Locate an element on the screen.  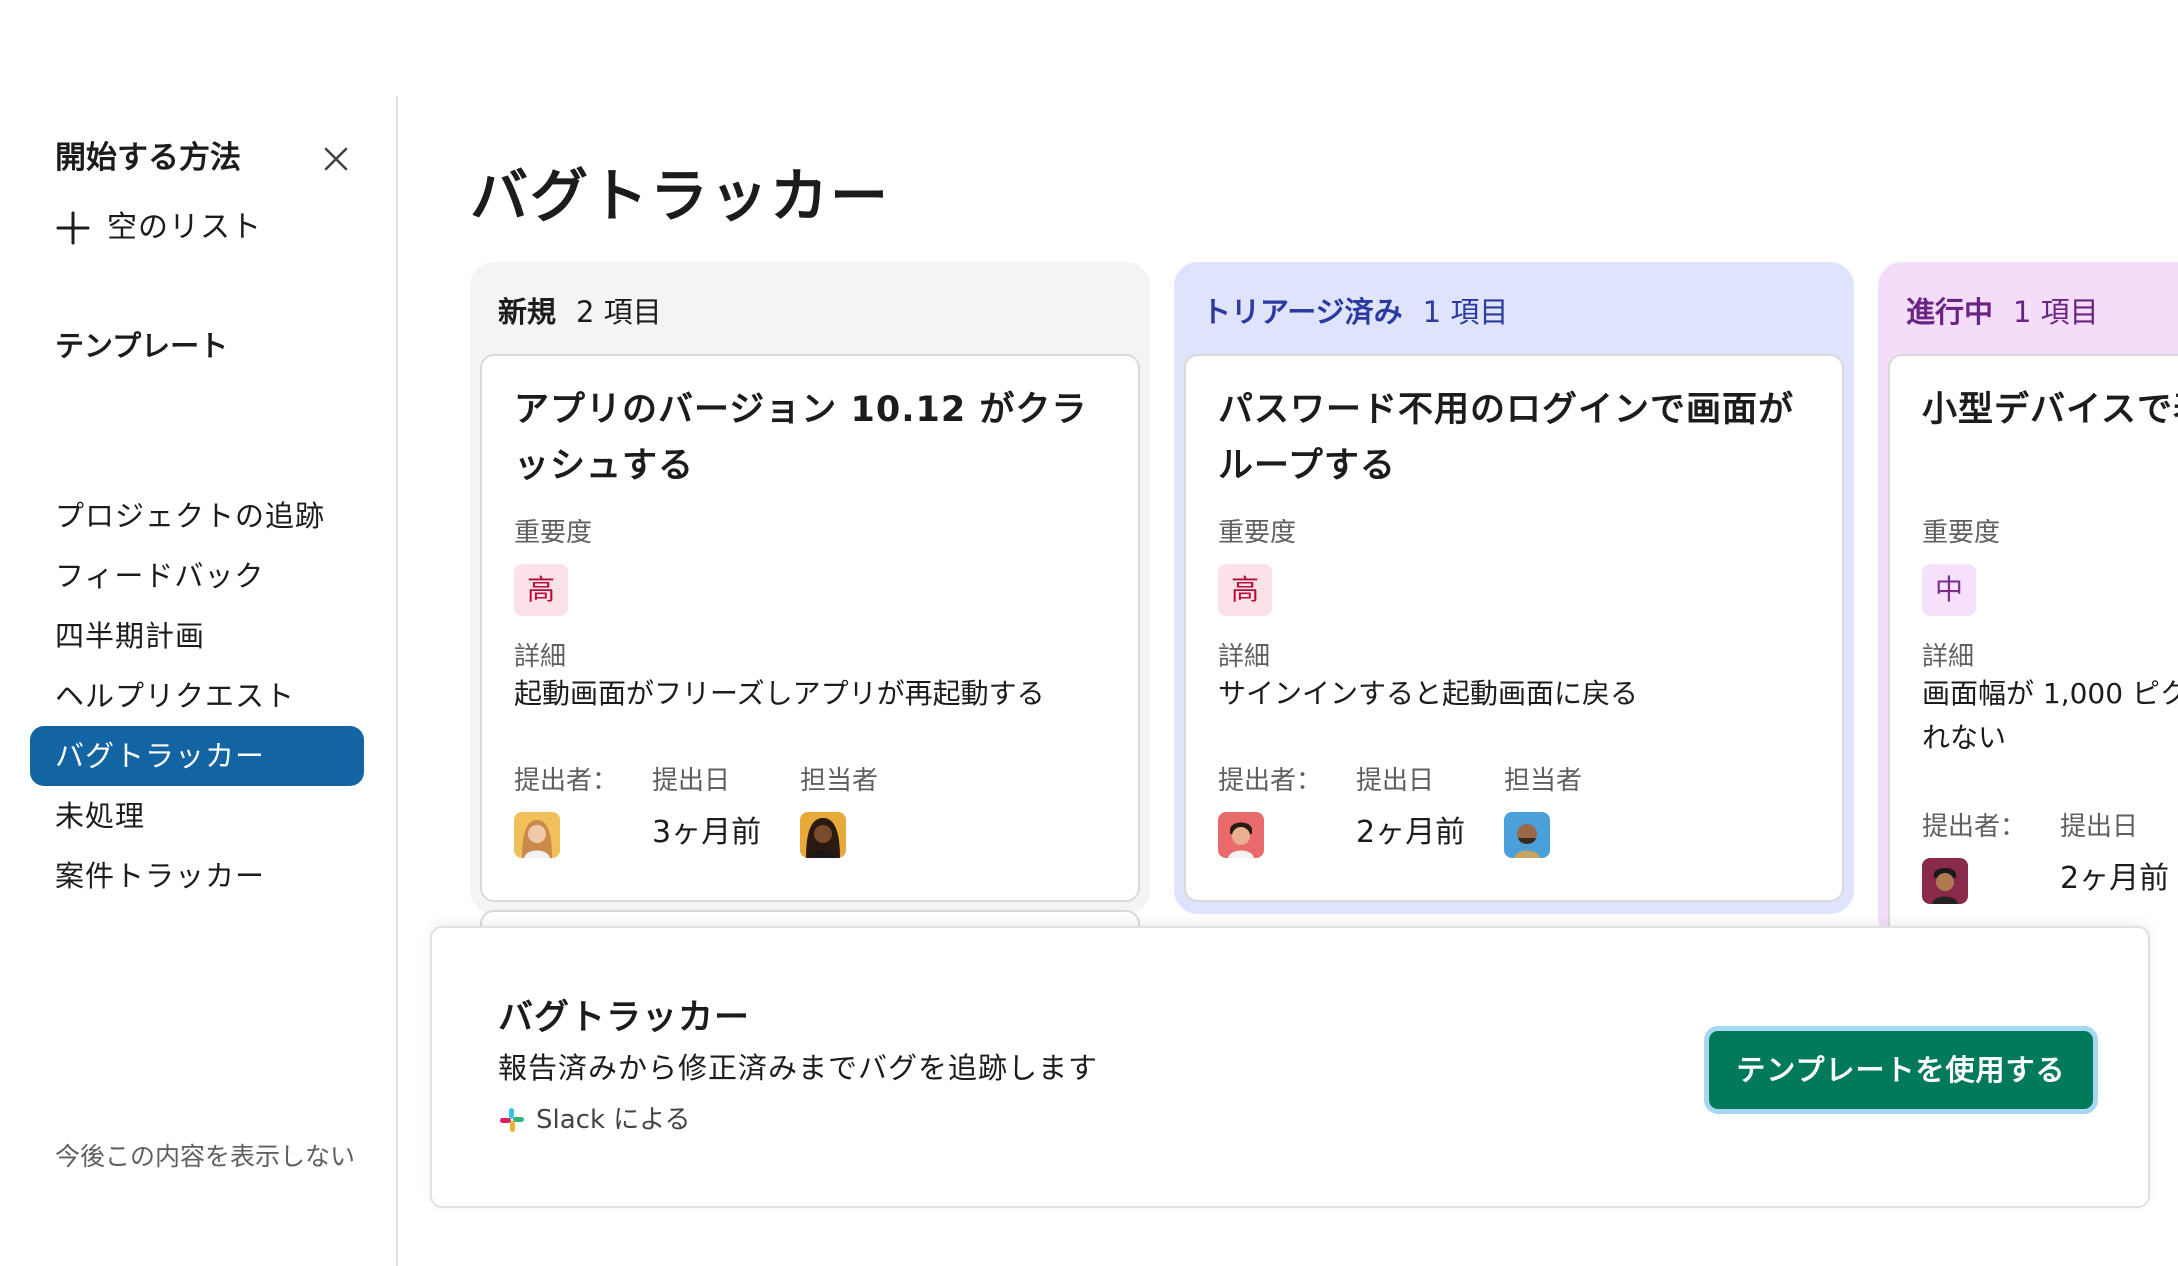
use-template-button: テンプレートを使用する is located at coordinates (1901, 1070).